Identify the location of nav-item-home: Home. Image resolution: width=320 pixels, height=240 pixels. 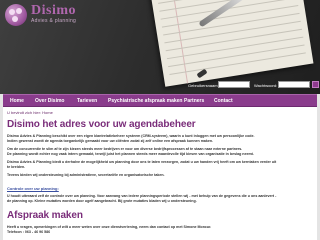
(17, 101).